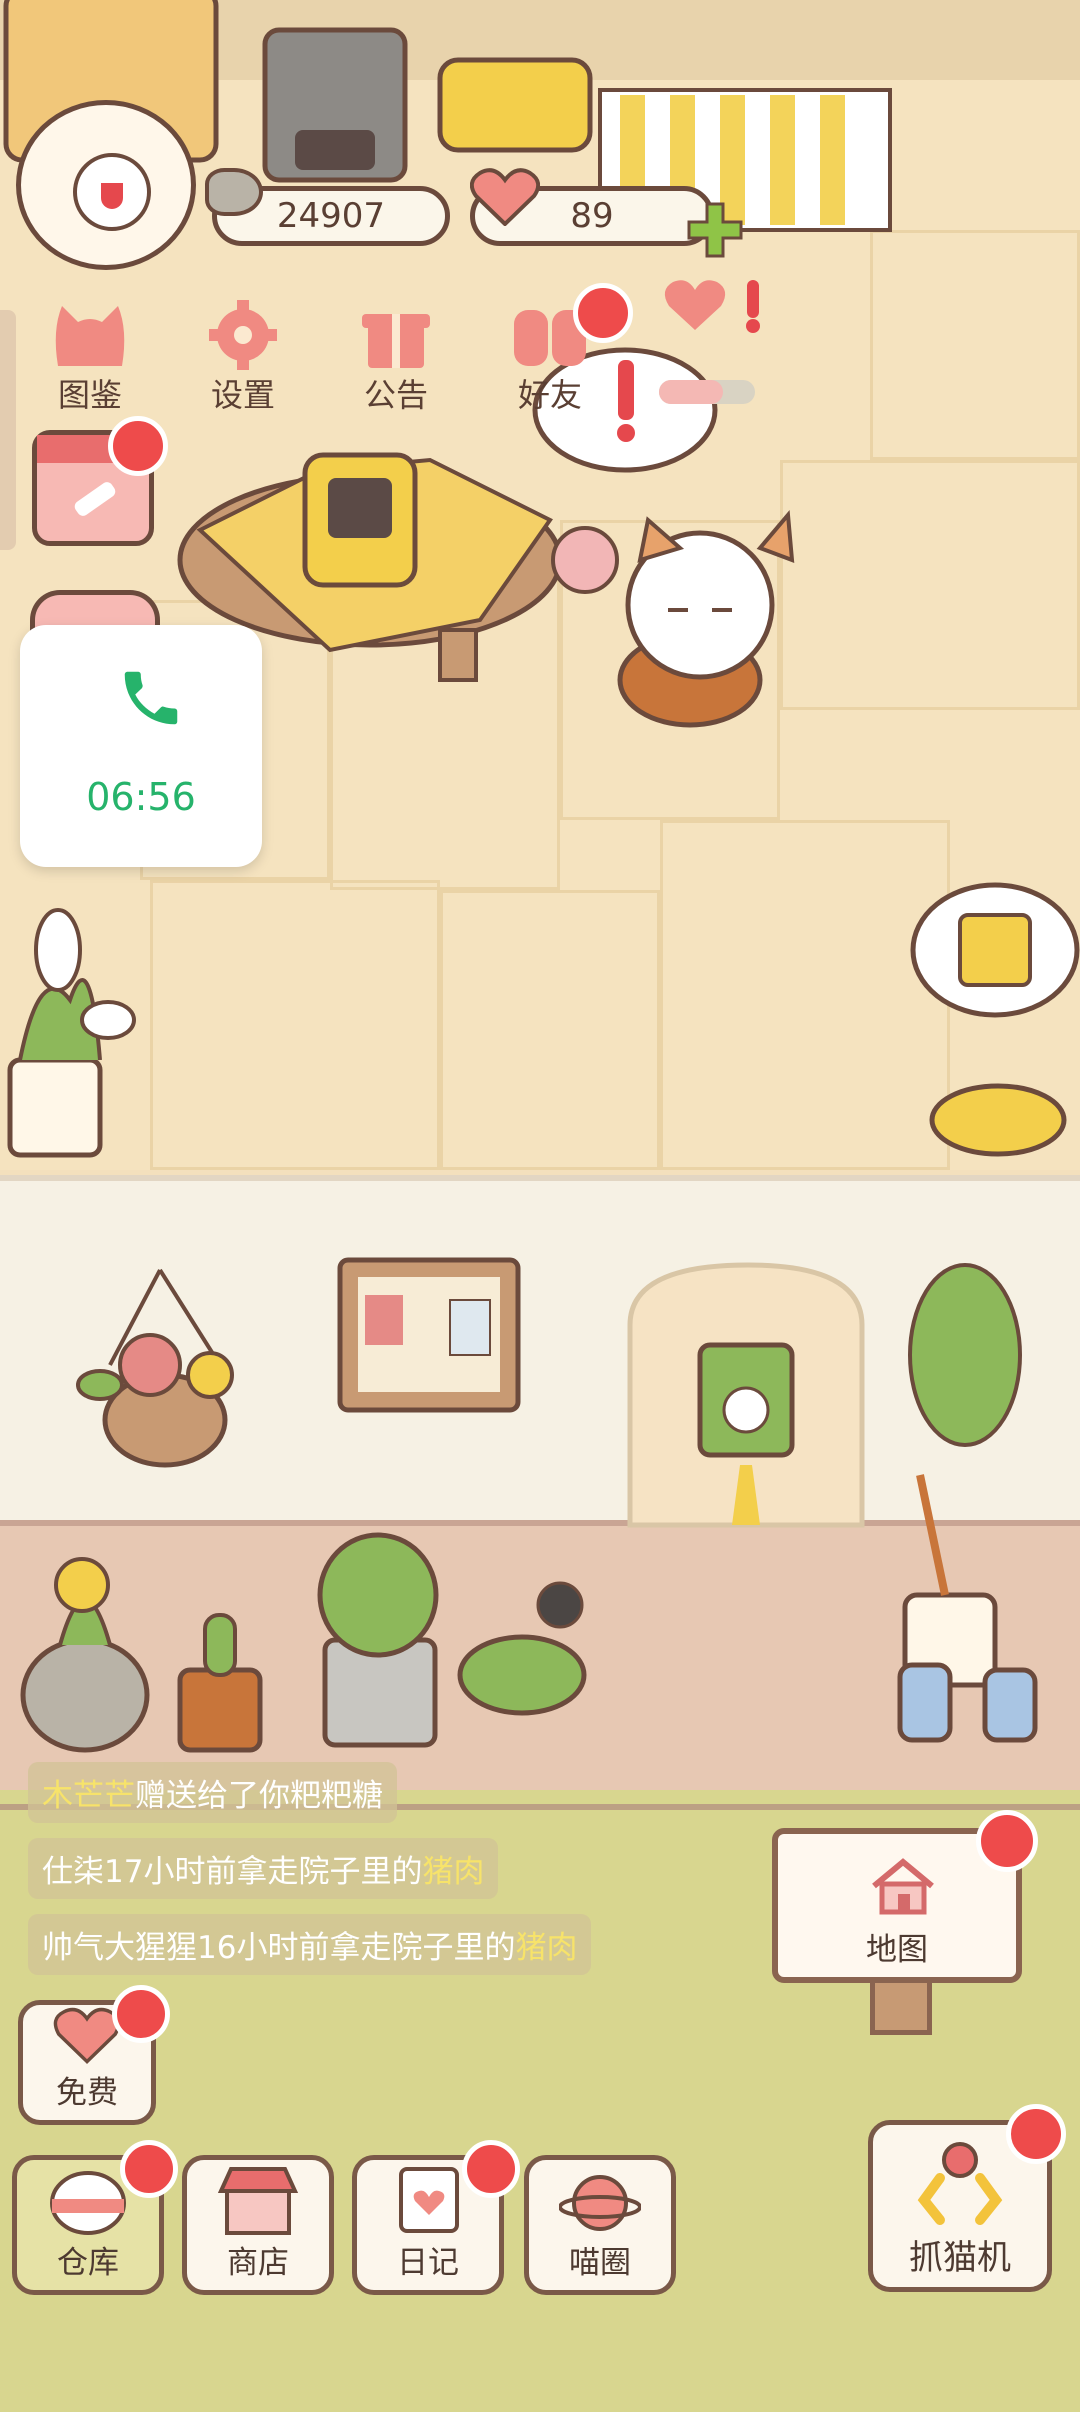  I want to click on nav-warehouse-label: 仓库, so click(88, 2263).